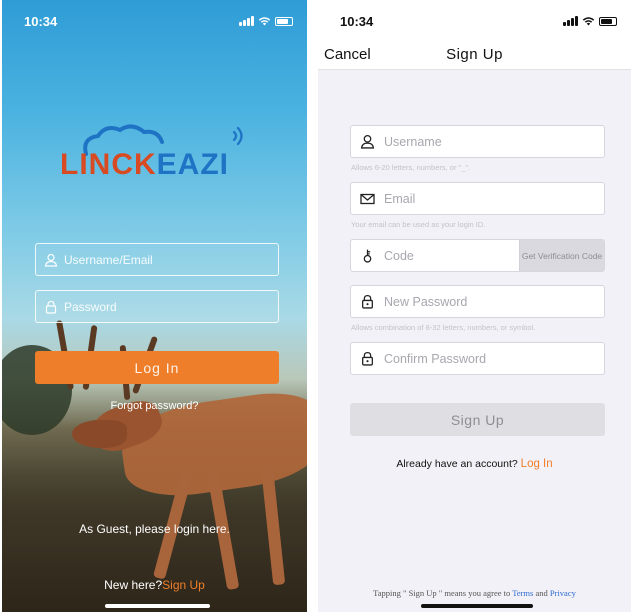 The image size is (631, 612). Describe the element at coordinates (426, 301) in the screenshot. I see `new-password-placeholder: New Password` at that location.